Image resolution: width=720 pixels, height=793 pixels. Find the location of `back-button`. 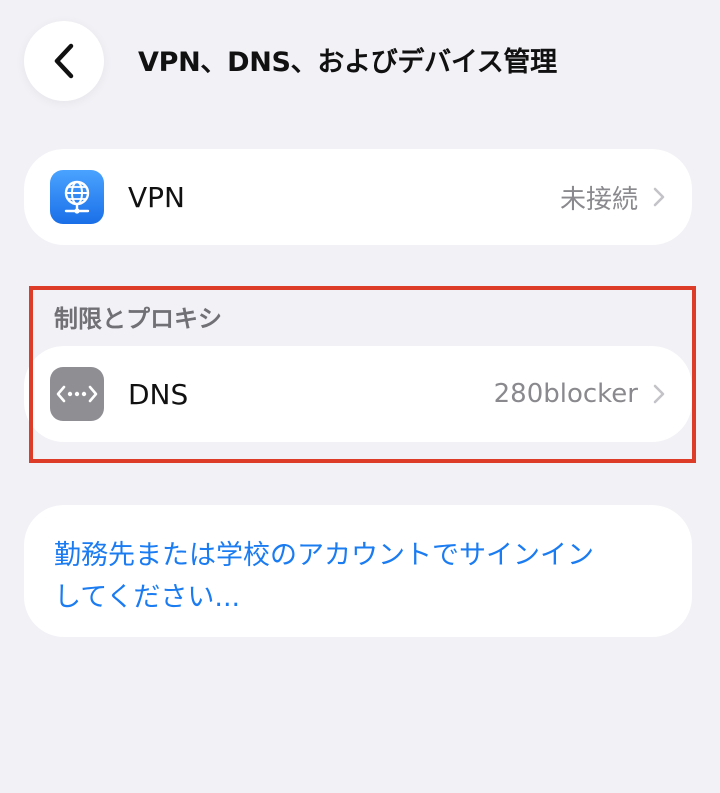

back-button is located at coordinates (64, 61).